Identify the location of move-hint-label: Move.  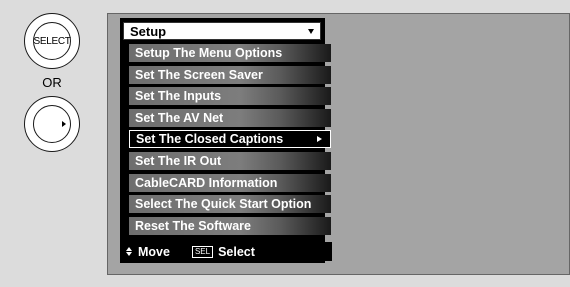
(154, 251).